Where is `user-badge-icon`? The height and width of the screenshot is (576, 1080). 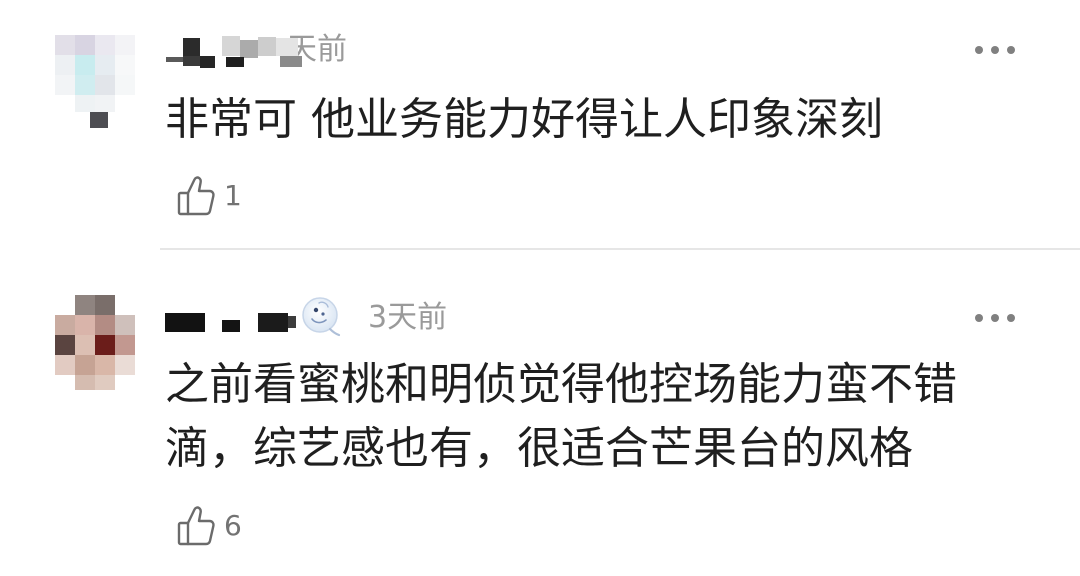
user-badge-icon is located at coordinates (321, 318).